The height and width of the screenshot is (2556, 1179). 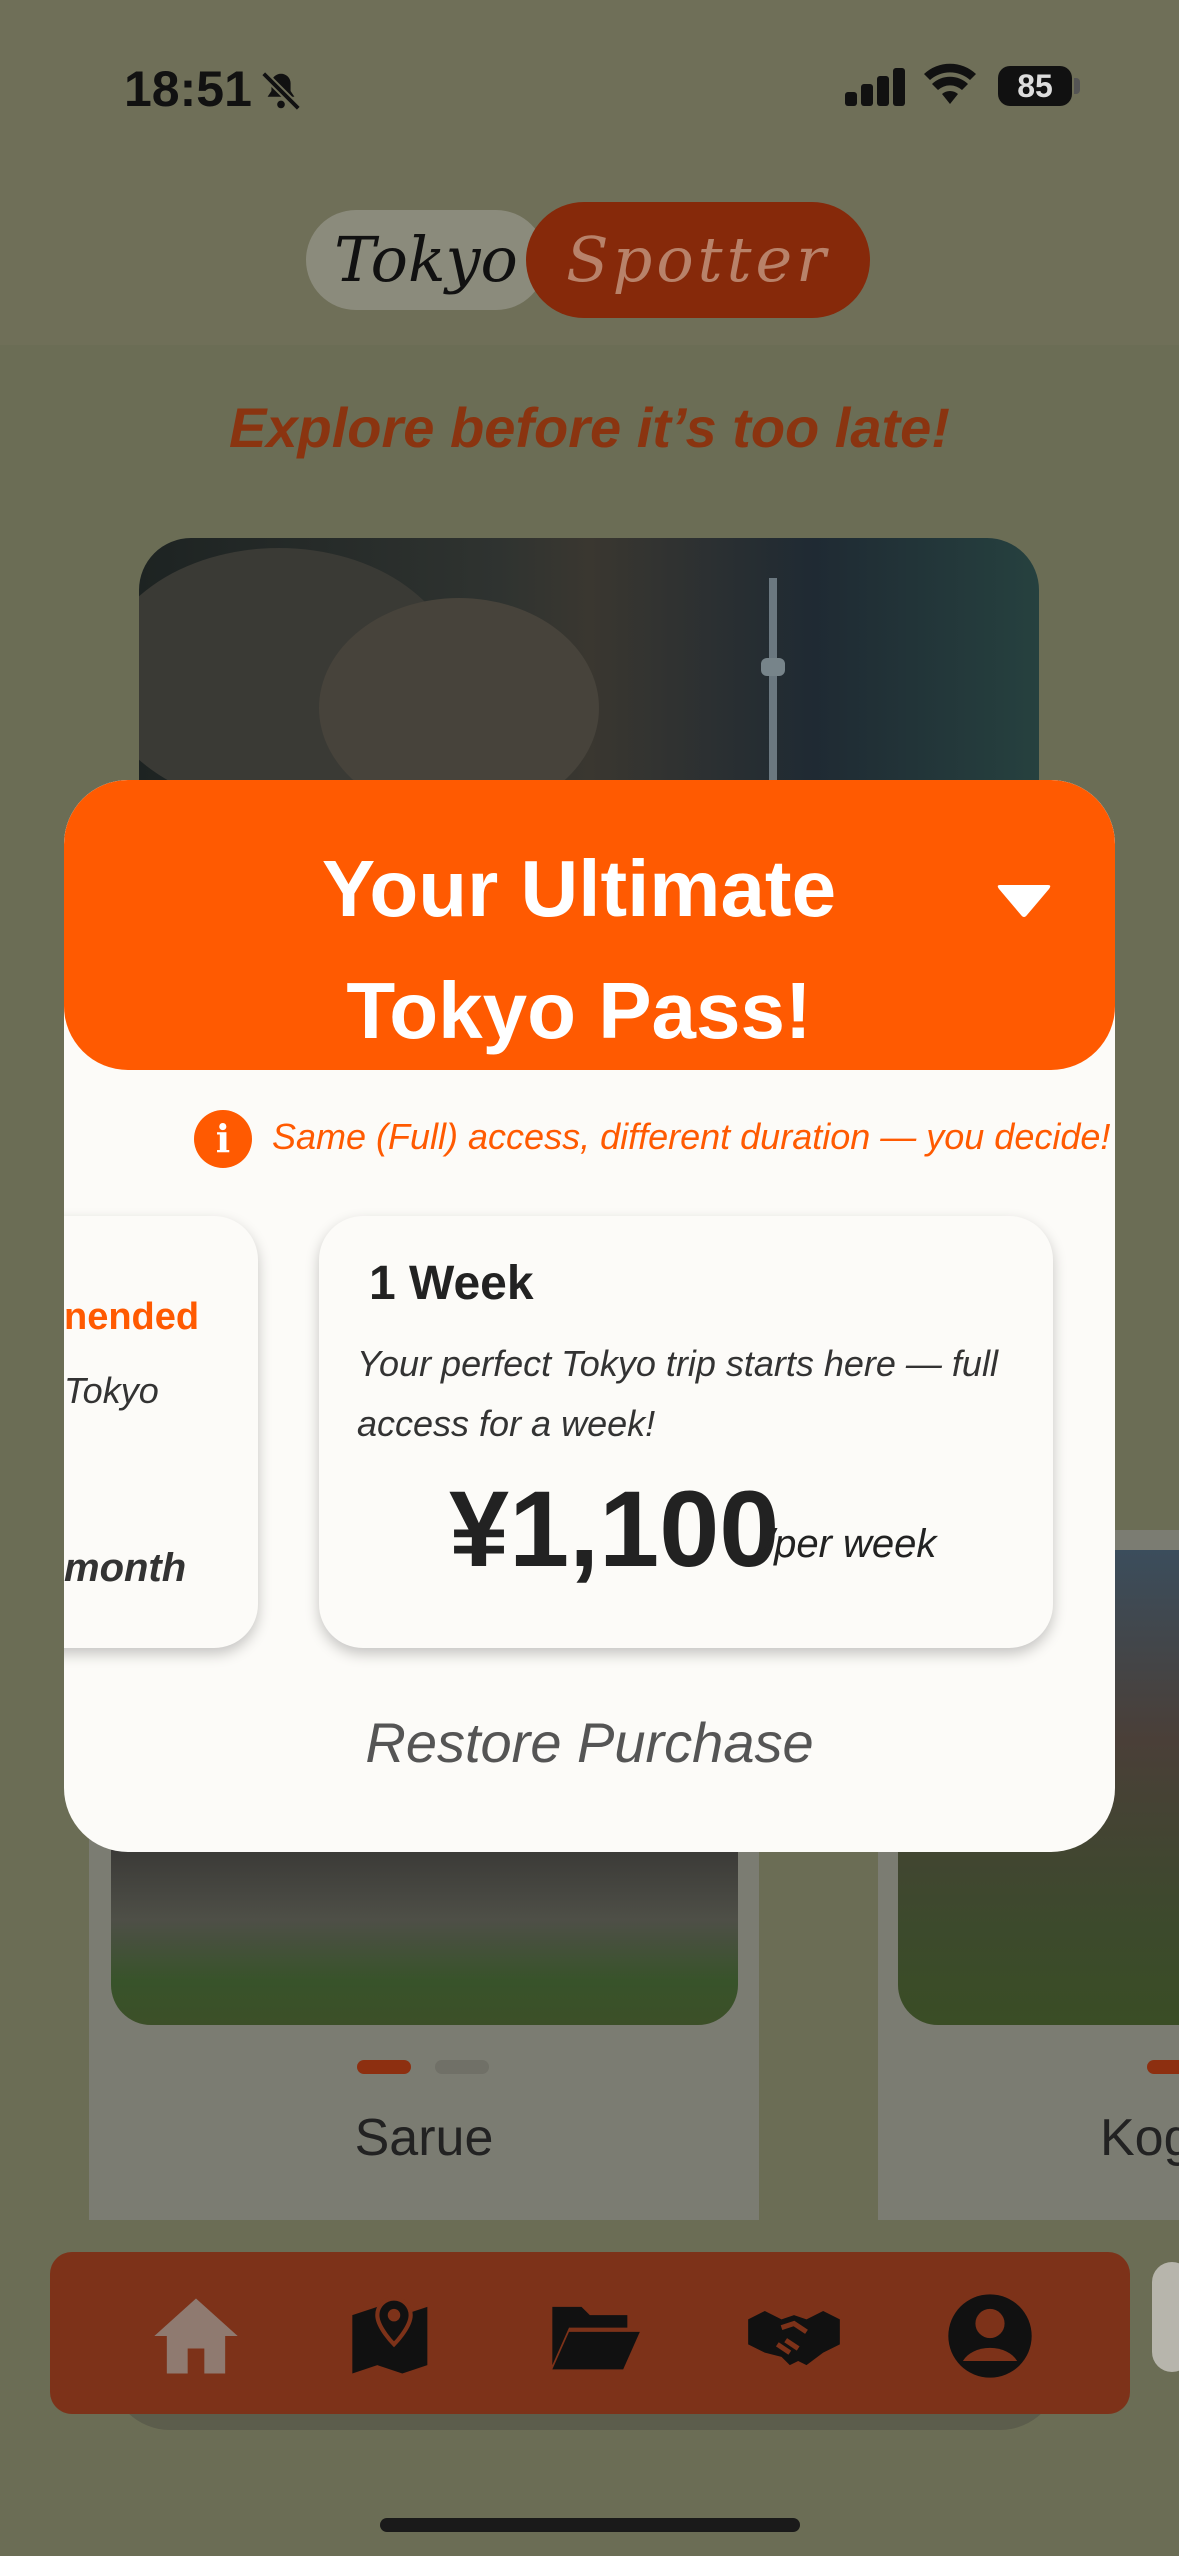 What do you see at coordinates (589, 668) in the screenshot?
I see `featured-photo` at bounding box center [589, 668].